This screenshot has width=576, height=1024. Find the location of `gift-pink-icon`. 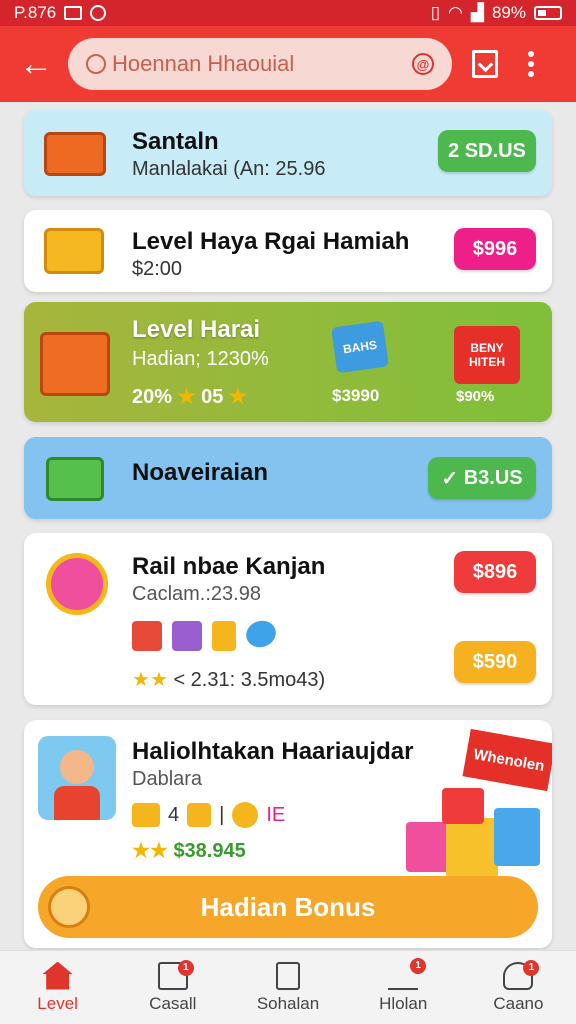

gift-pink-icon is located at coordinates (428, 847).